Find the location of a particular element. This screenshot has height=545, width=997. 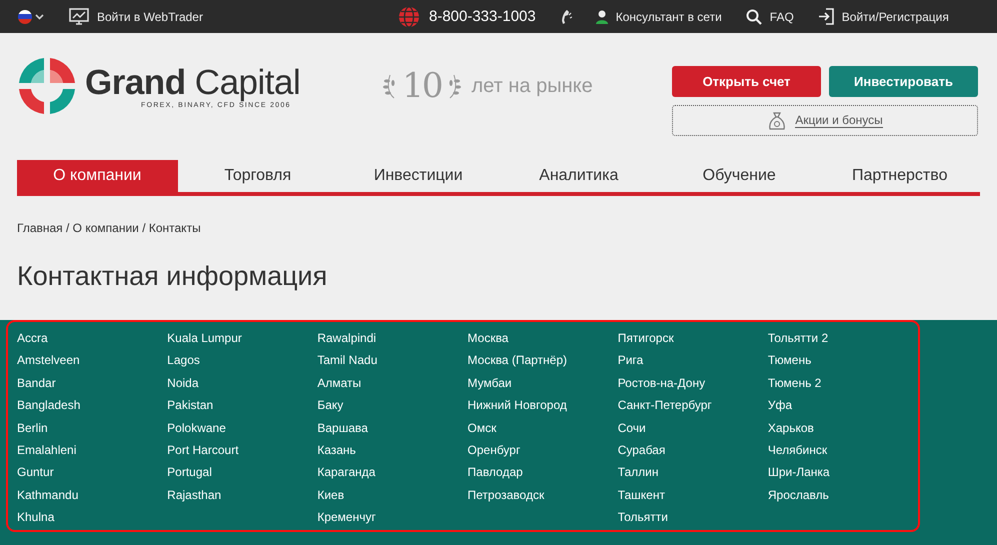

office-link: Рига is located at coordinates (693, 361).